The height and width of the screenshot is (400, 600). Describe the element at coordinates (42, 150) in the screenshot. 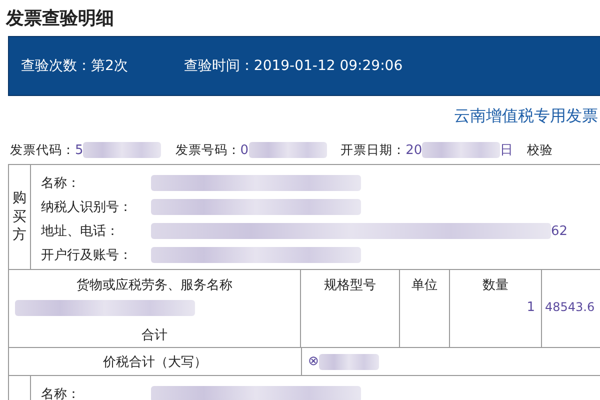

I see `field-label: 发票代码：` at that location.